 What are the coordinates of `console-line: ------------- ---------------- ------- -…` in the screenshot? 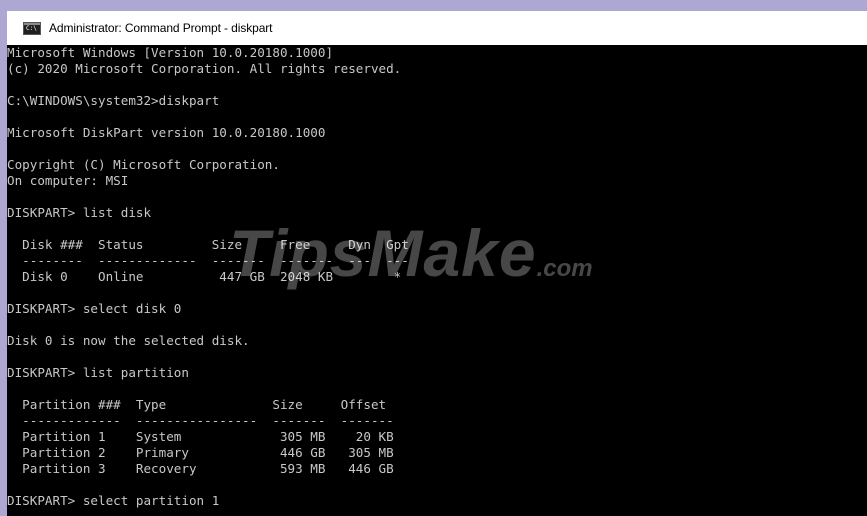 It's located at (200, 420).